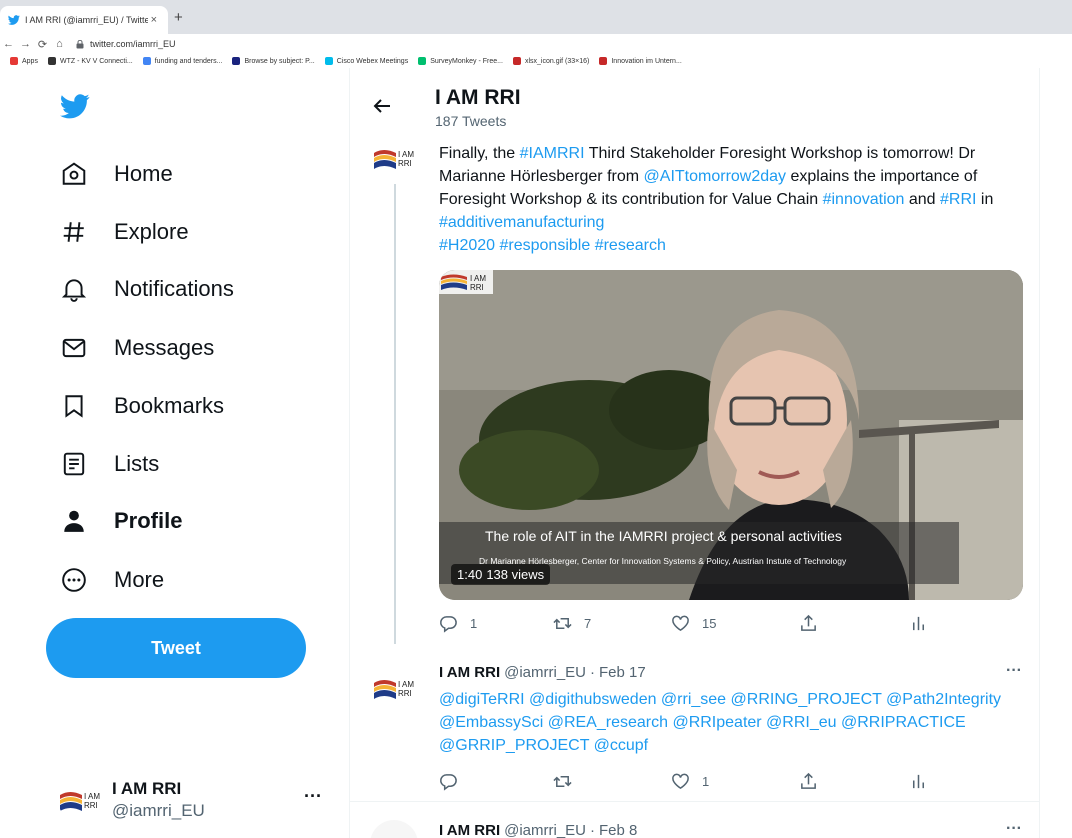  I want to click on tweet-actions: 1 7 15, so click(729, 624).